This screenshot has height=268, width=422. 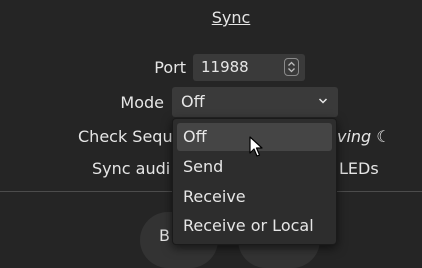 What do you see at coordinates (256, 146) in the screenshot?
I see `mouse-cursor-icon` at bounding box center [256, 146].